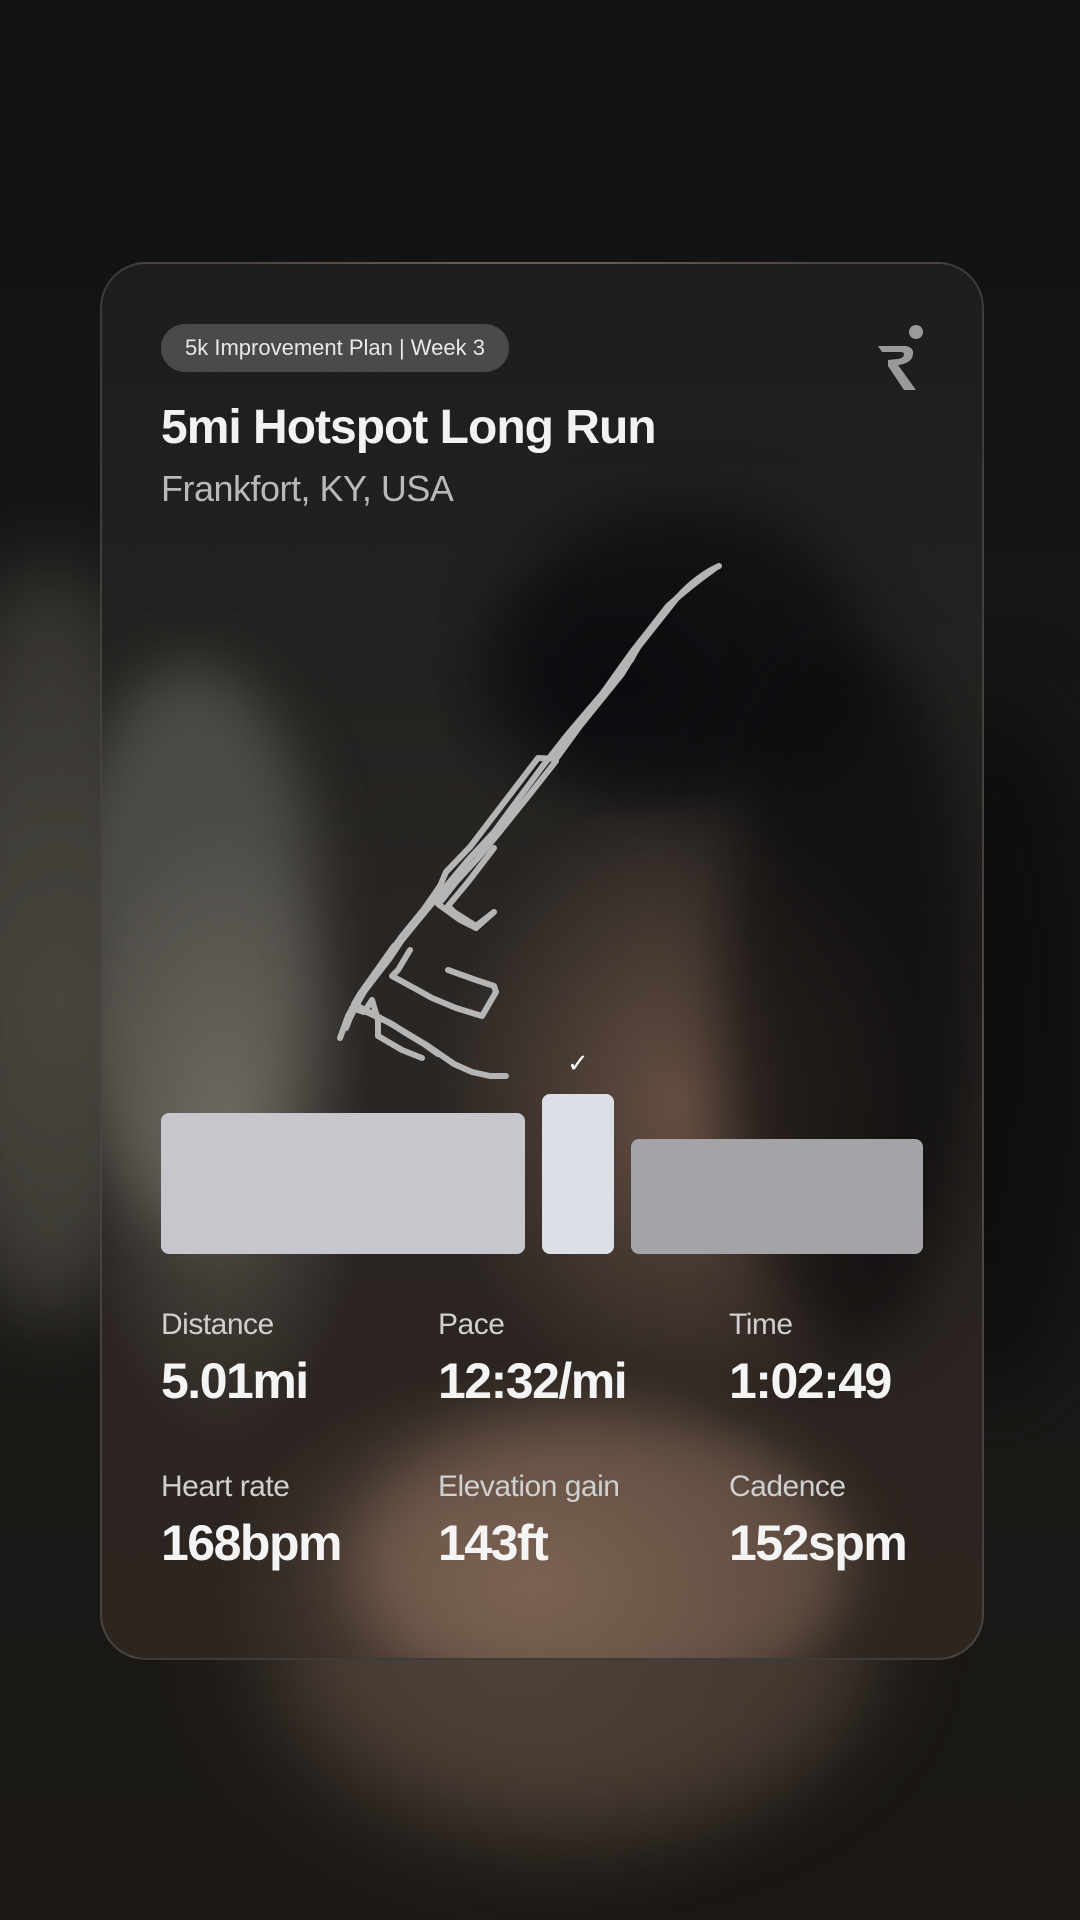  I want to click on stat-heart-rate: Heart rate 168bpm, so click(291, 1521).